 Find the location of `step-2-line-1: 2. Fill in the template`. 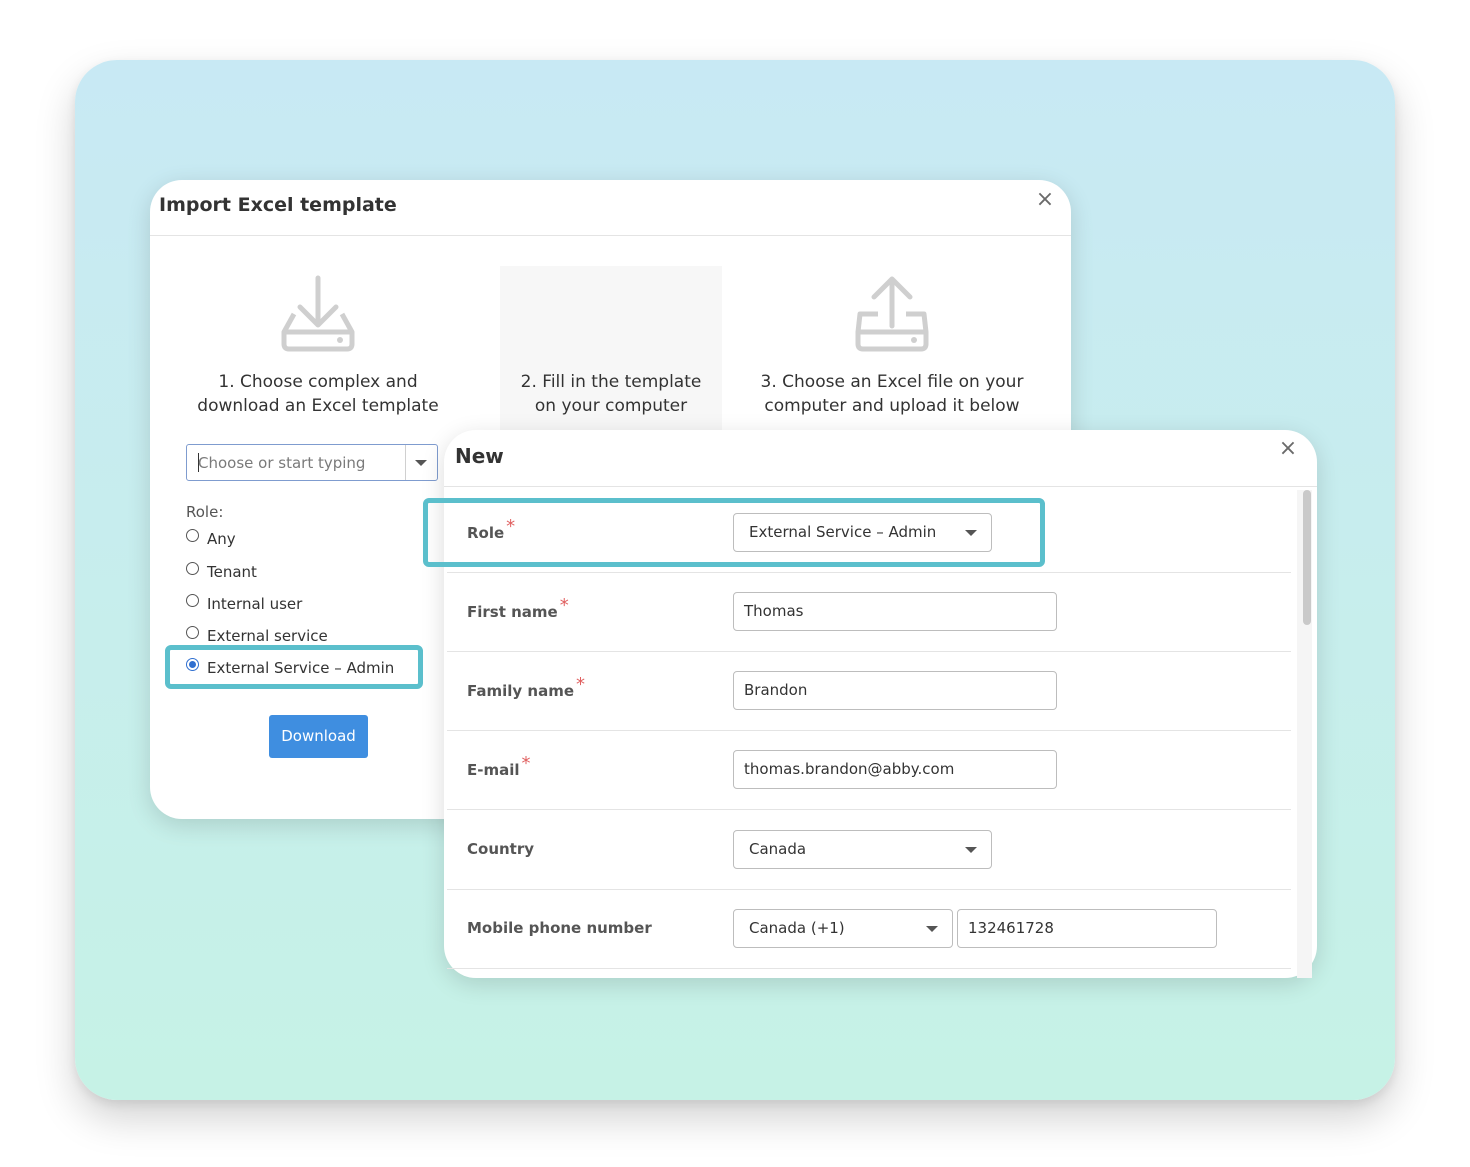

step-2-line-1: 2. Fill in the template is located at coordinates (611, 382).